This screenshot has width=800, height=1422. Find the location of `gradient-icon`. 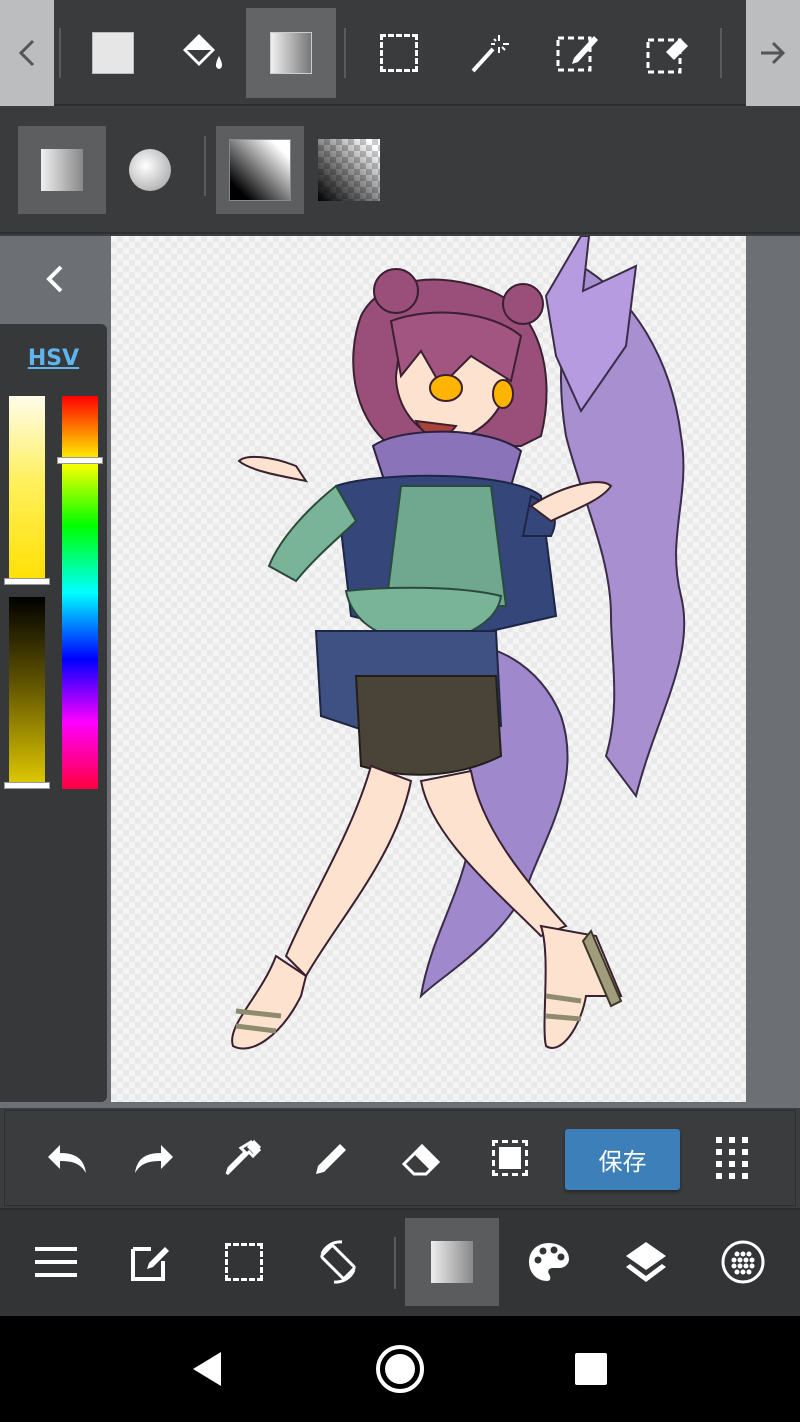

gradient-icon is located at coordinates (291, 53).